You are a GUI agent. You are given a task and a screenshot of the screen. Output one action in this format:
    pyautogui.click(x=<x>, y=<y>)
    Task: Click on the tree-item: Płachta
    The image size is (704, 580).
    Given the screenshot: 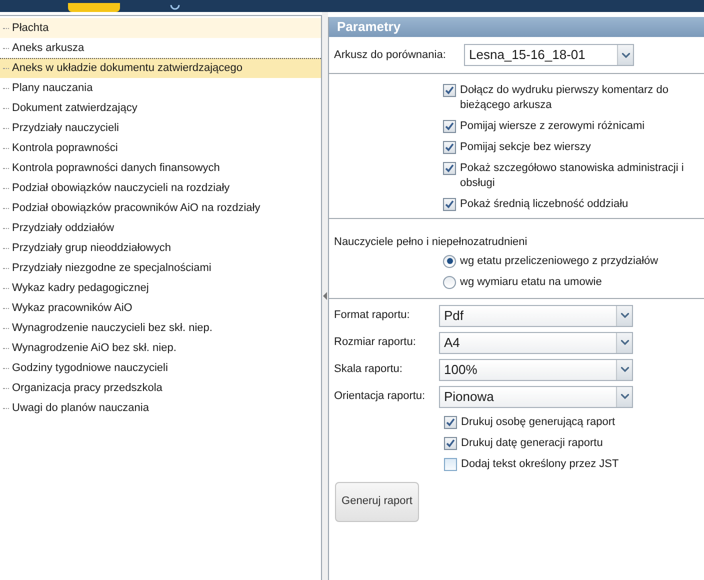 What is the action you would take?
    pyautogui.click(x=160, y=28)
    